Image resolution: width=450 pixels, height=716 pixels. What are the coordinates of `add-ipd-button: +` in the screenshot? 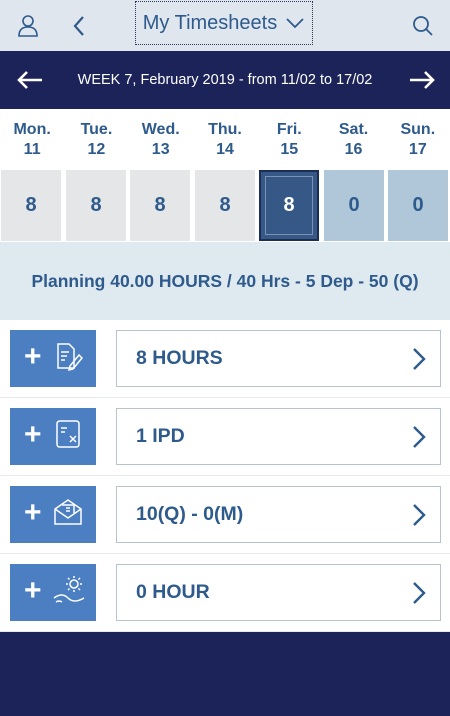 It's located at (53, 436).